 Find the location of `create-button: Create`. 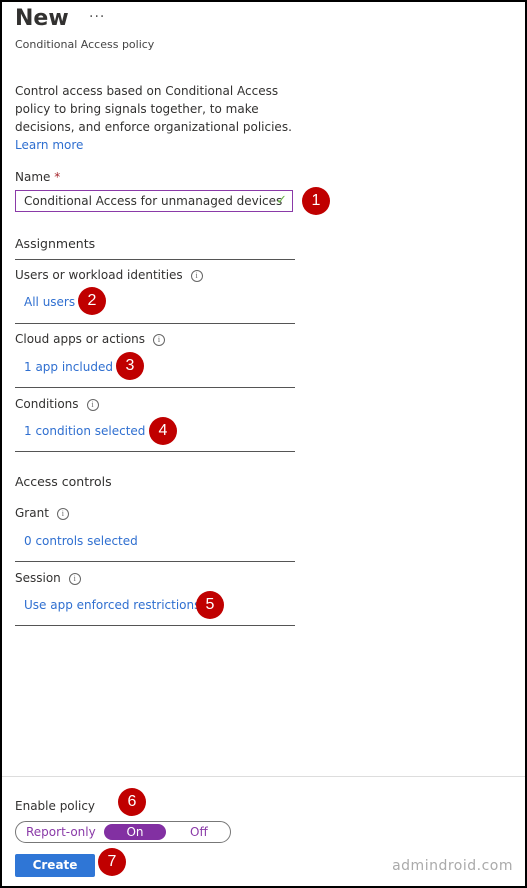

create-button: Create is located at coordinates (55, 865).